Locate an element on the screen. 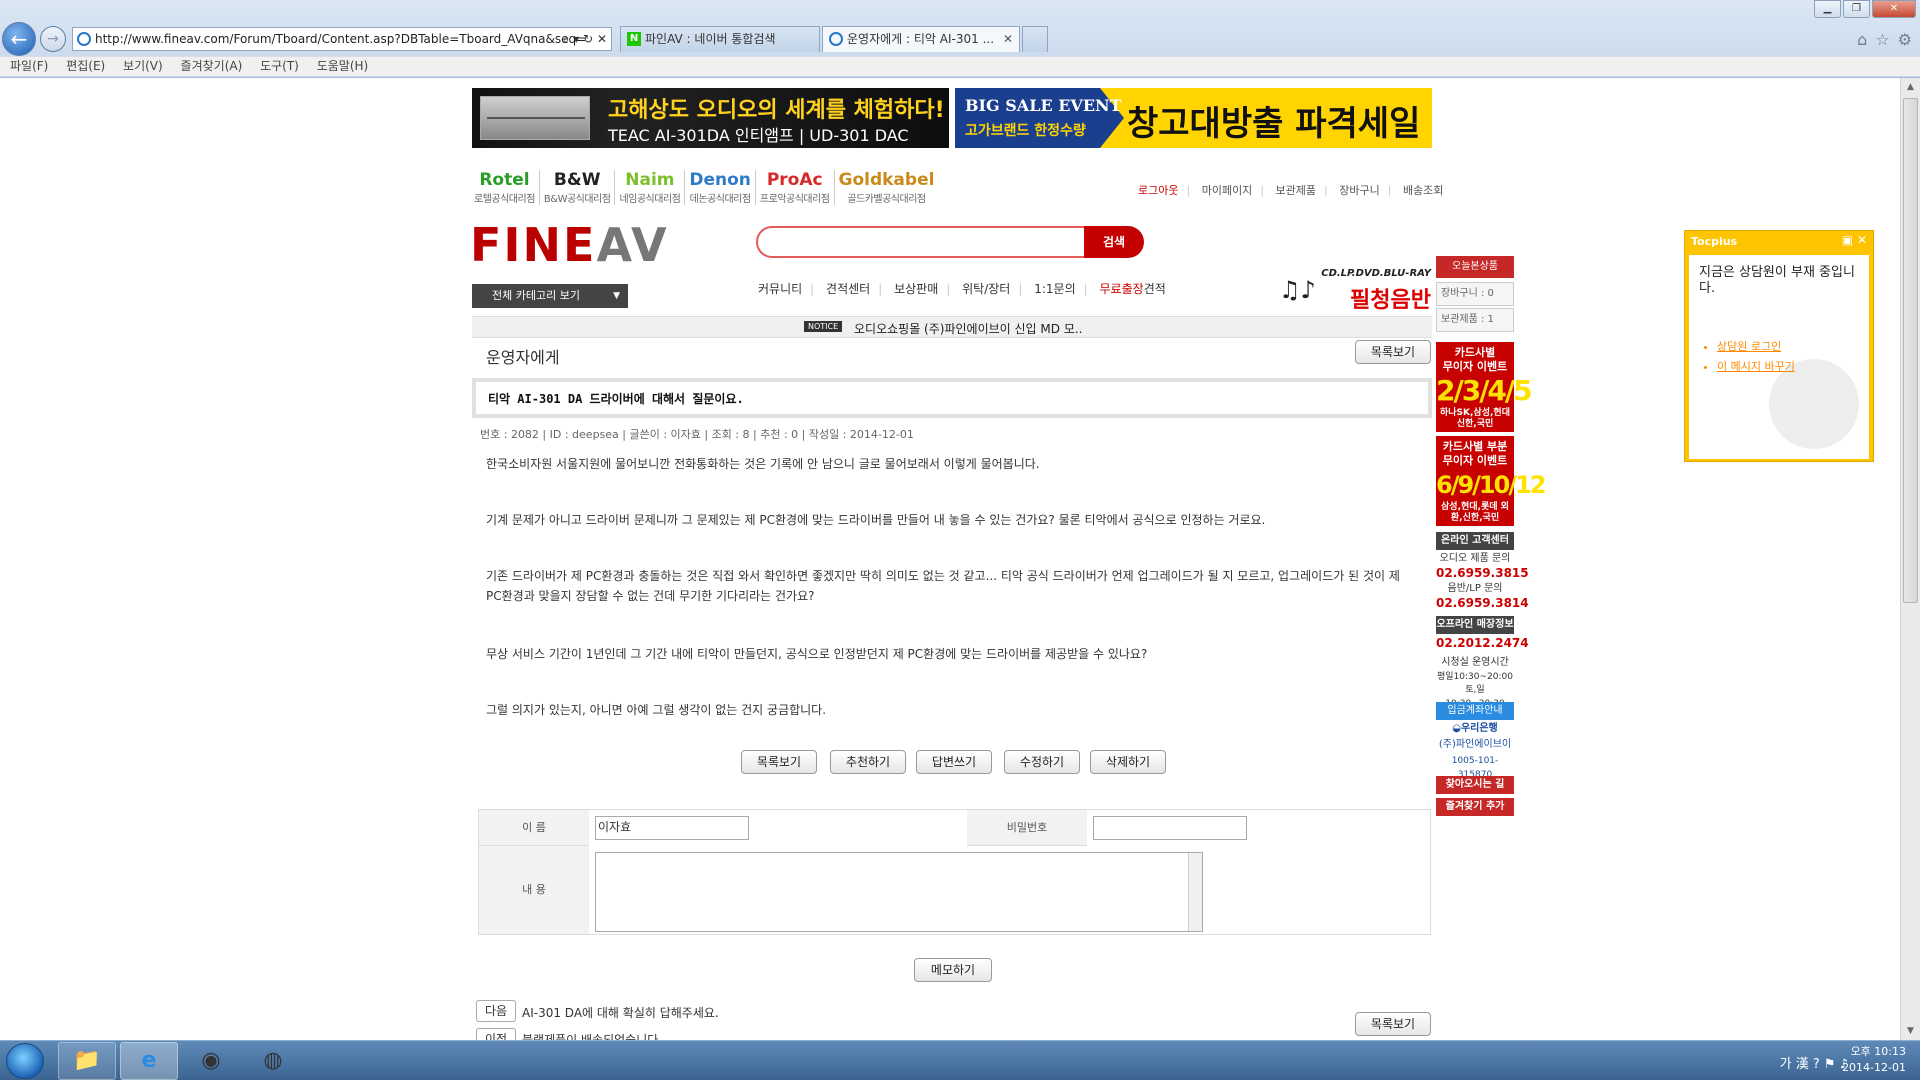 Image resolution: width=1920 pixels, height=1080 pixels. hours-weekday: 평일10:30~20:00 is located at coordinates (1475, 677).